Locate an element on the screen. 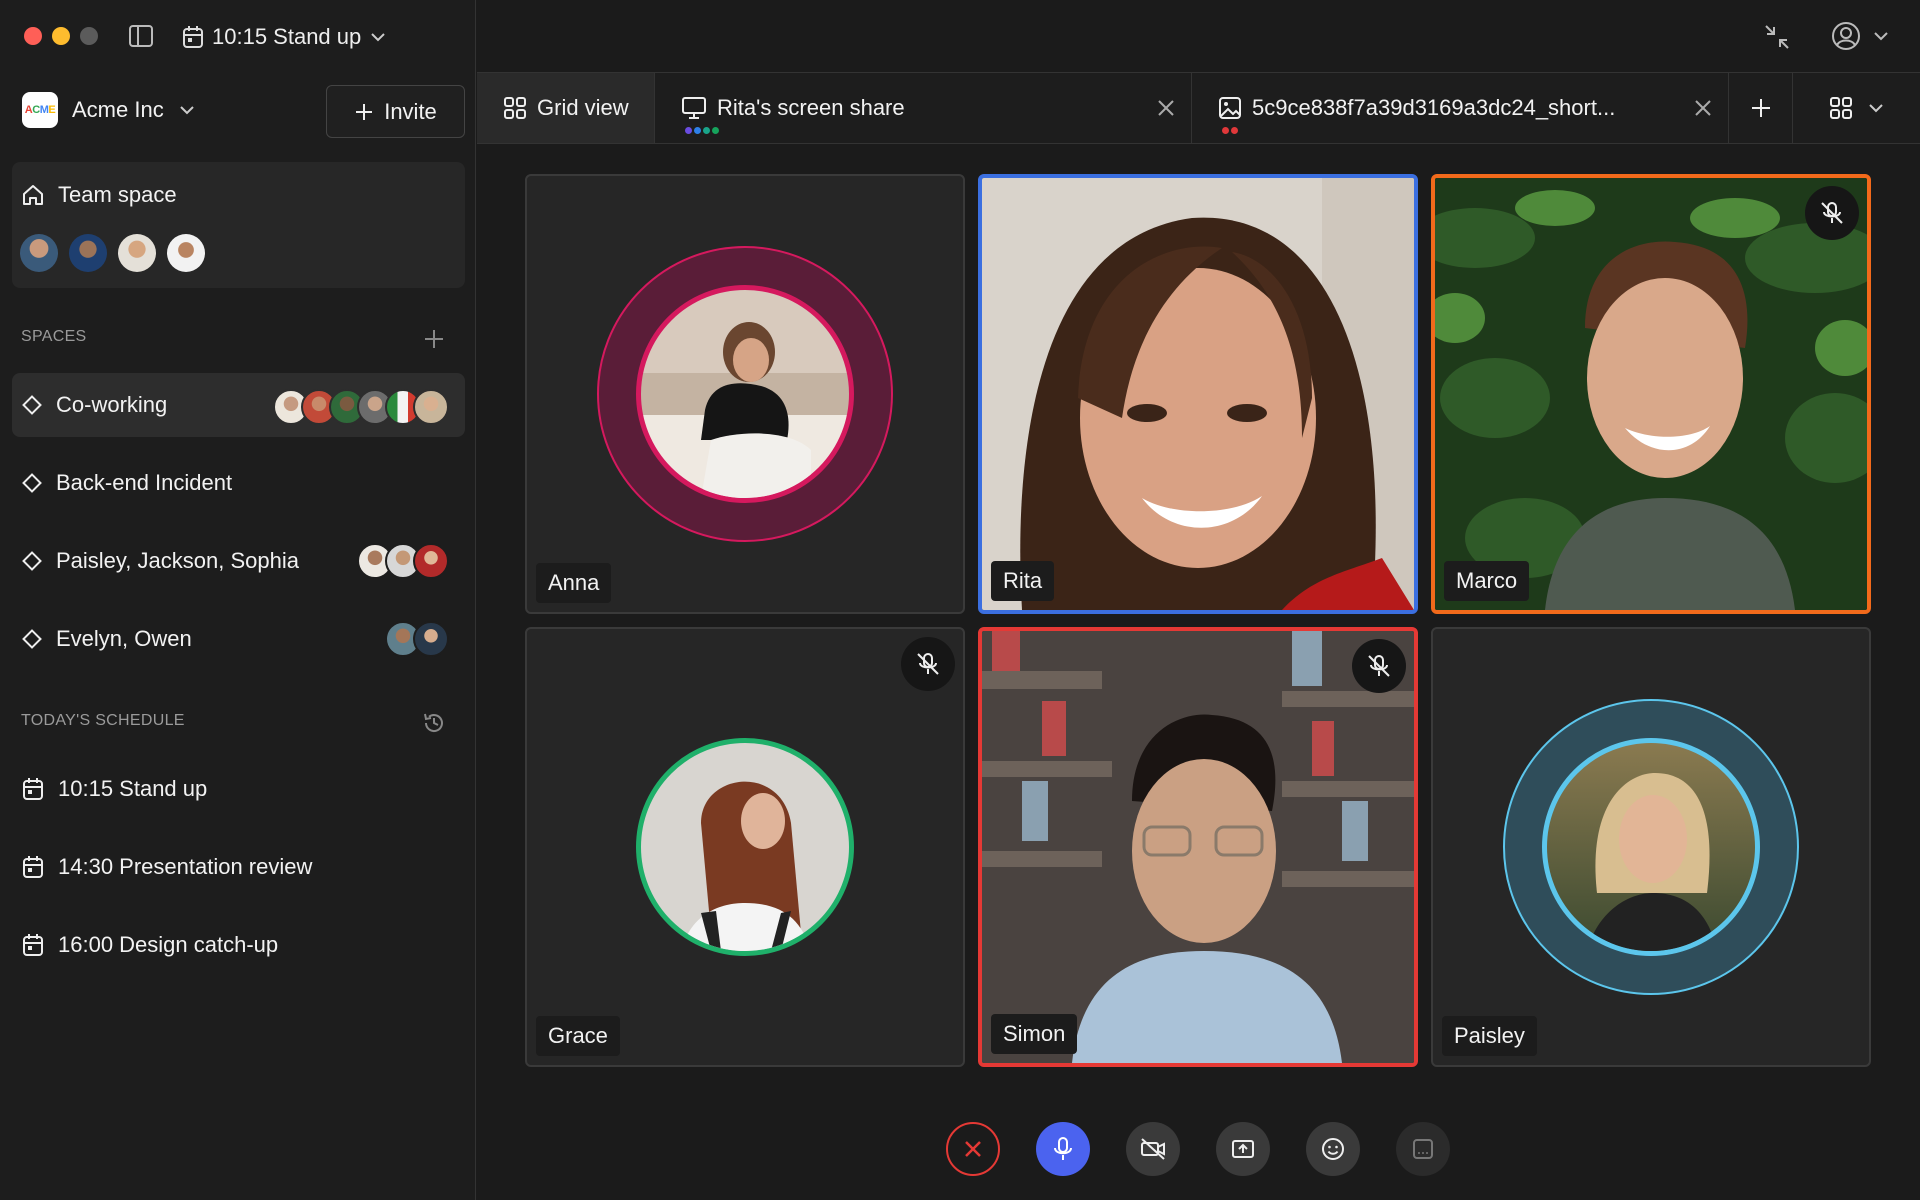 Image resolution: width=1920 pixels, height=1200 pixels. leave-call-button is located at coordinates (973, 1149).